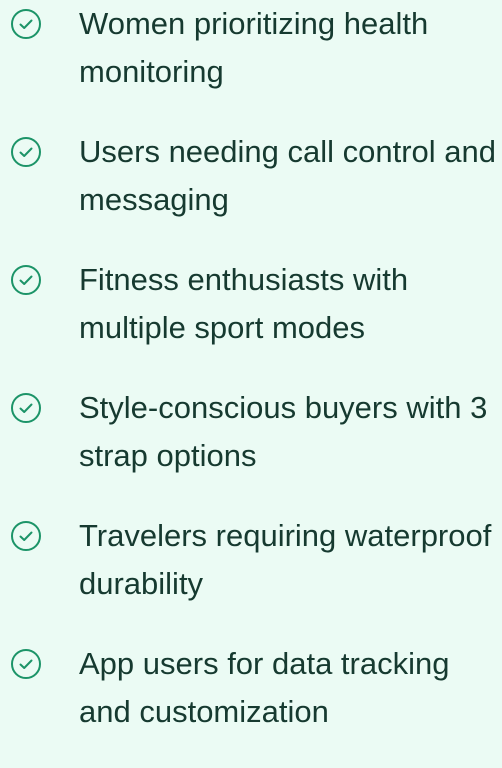 The height and width of the screenshot is (768, 502). What do you see at coordinates (254, 47) in the screenshot?
I see `feature-text: Women prioritizing health monitoring` at bounding box center [254, 47].